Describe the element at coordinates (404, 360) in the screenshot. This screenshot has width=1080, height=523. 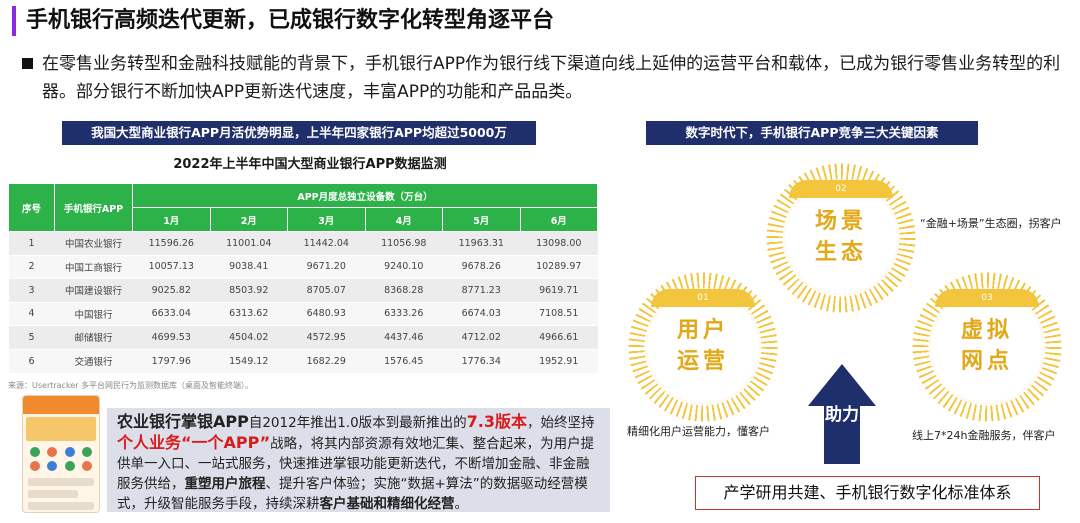
I see `cell-value: 1576.45` at that location.